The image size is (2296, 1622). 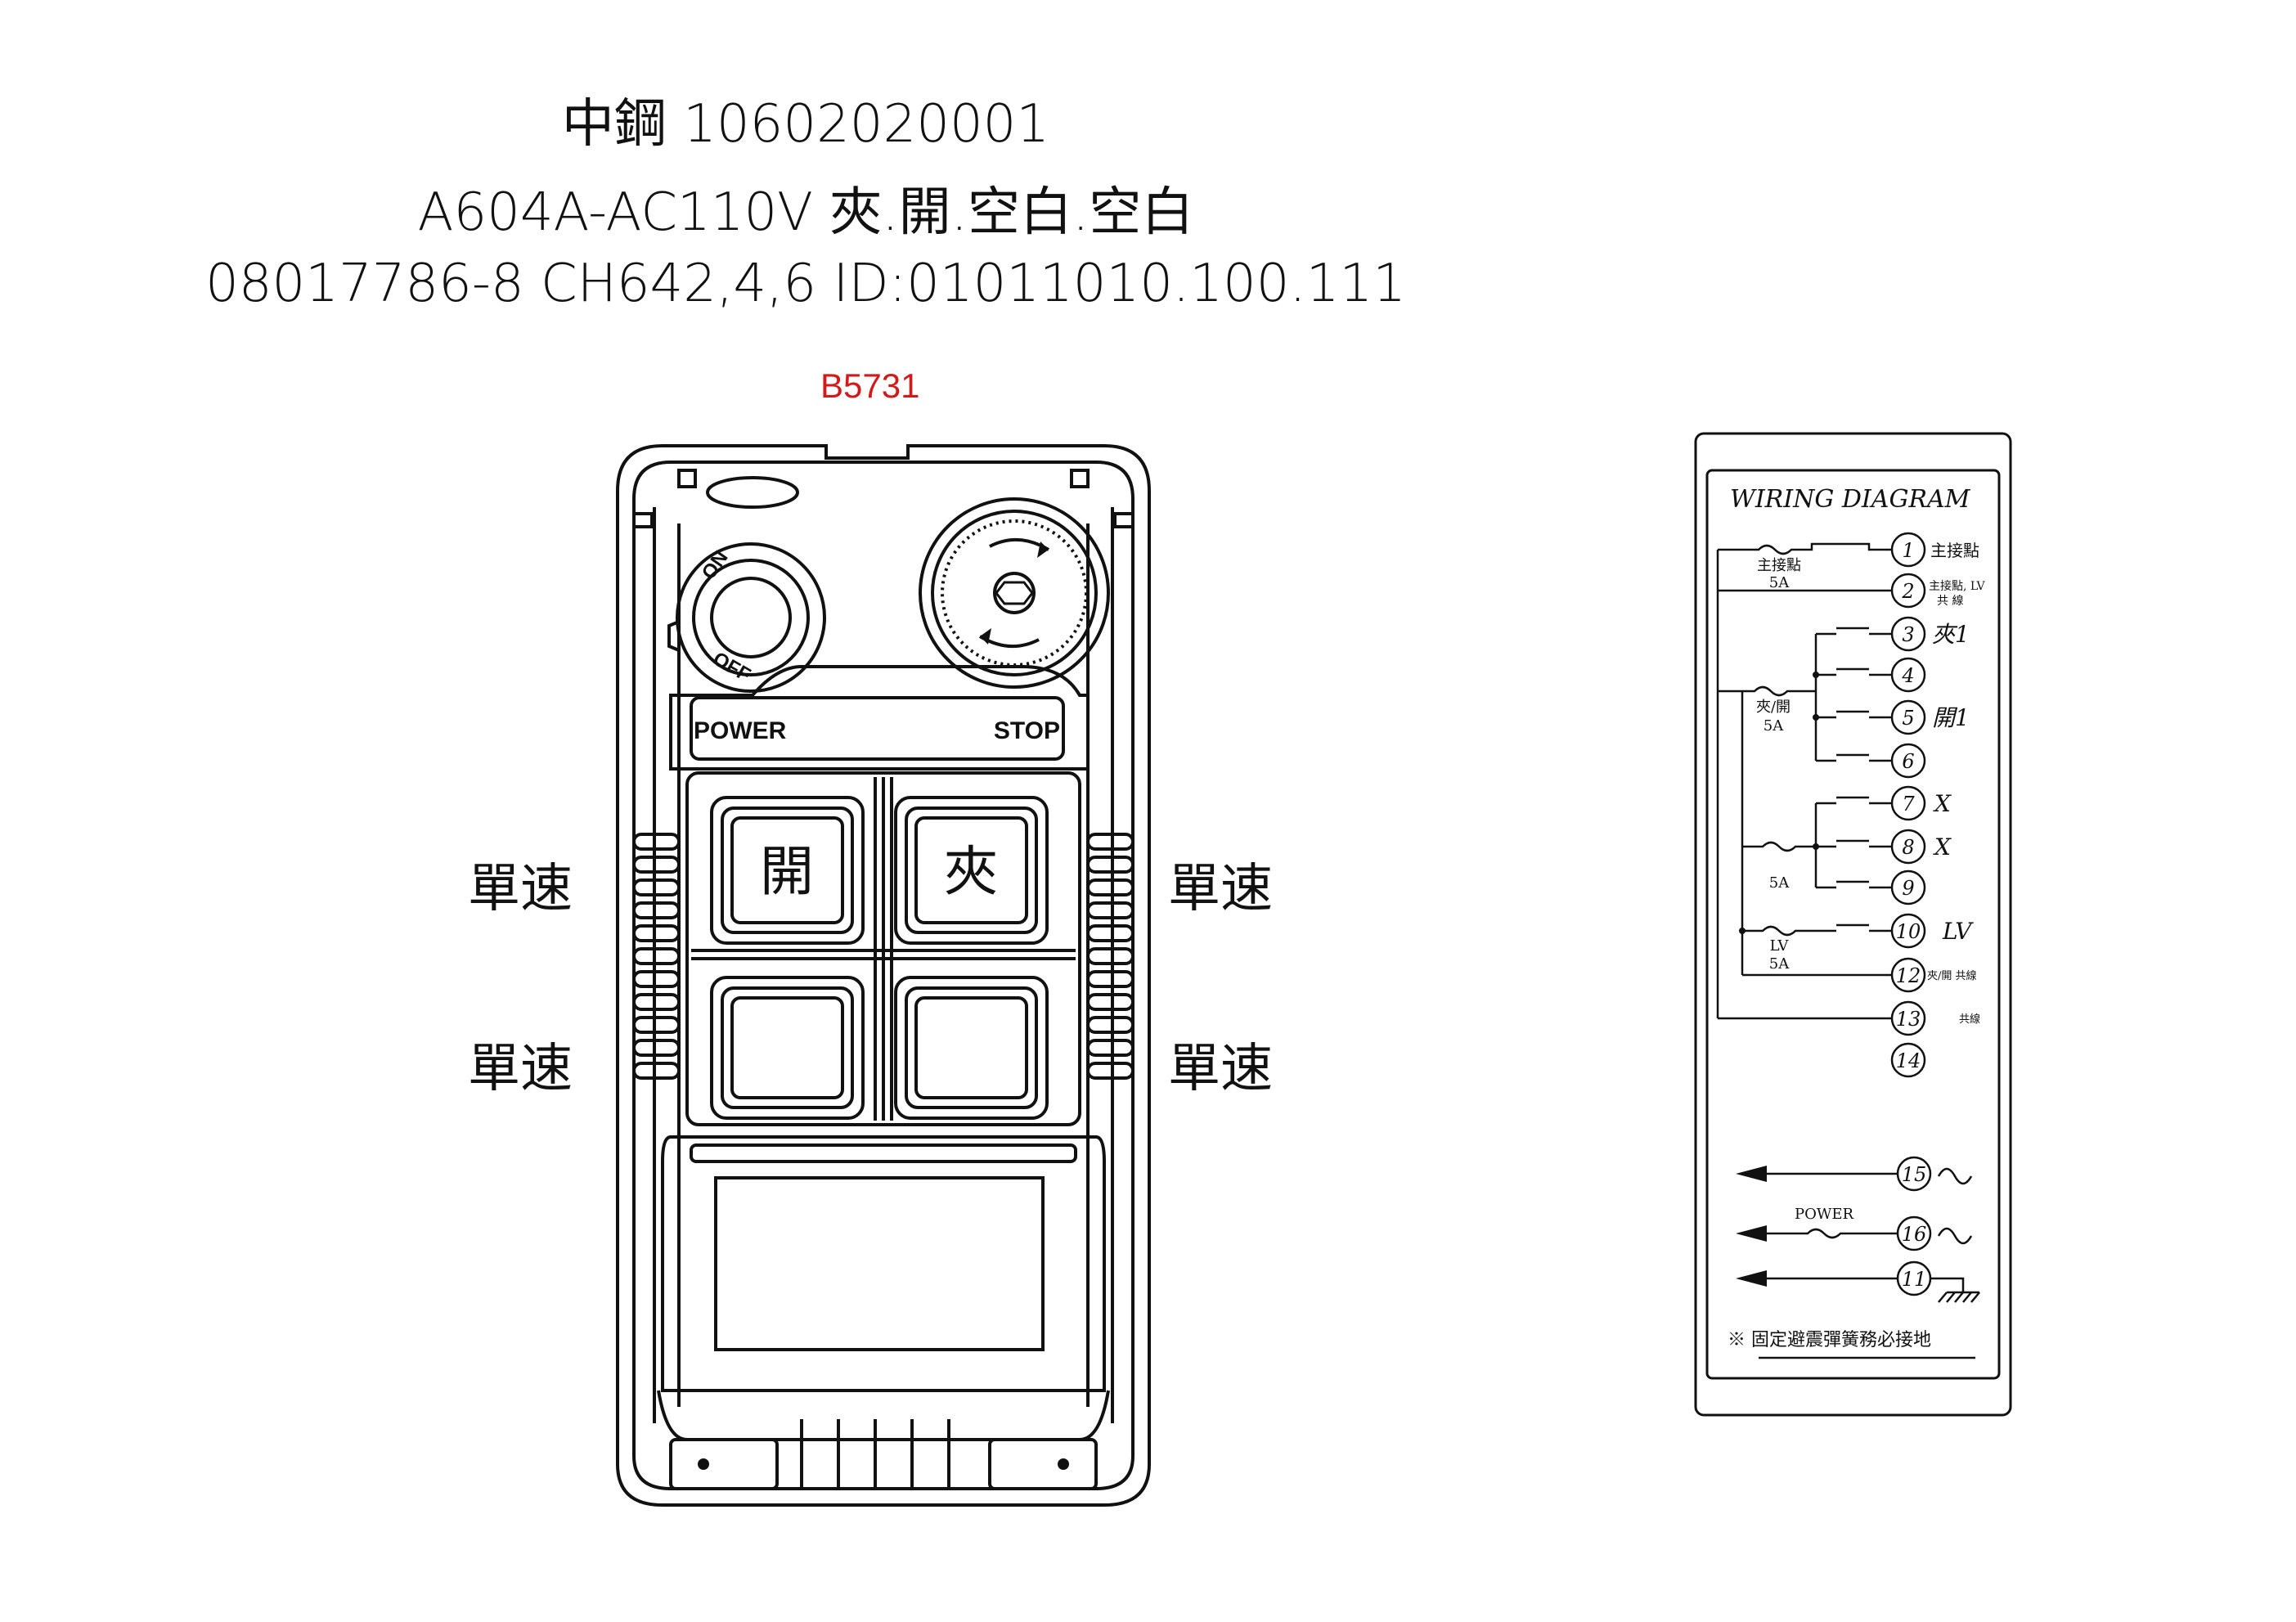 What do you see at coordinates (1805, 890) in the screenshot?
I see `fuse-labels: 主接點 5A 夾/開 5A 5A LV 5A POWER` at bounding box center [1805, 890].